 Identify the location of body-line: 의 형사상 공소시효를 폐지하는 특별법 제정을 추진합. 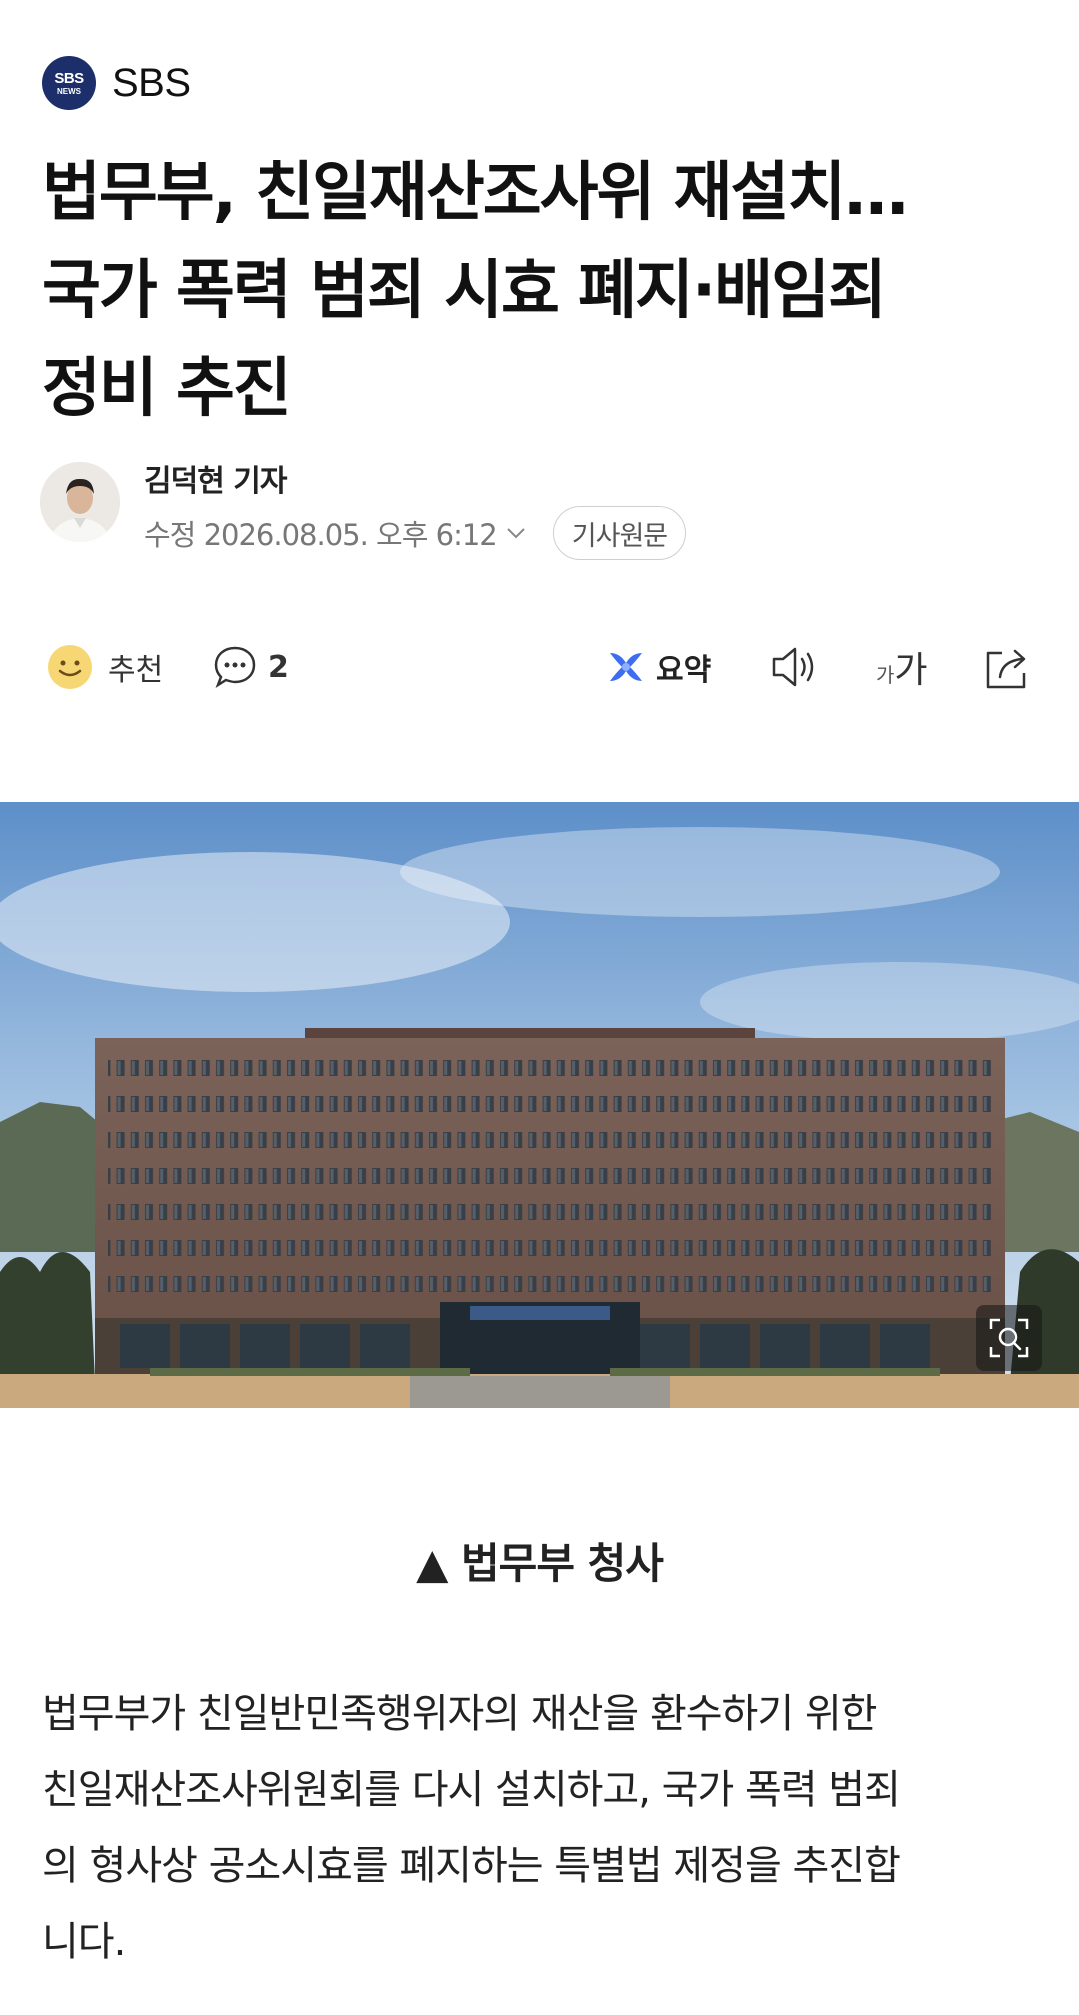
(471, 1866).